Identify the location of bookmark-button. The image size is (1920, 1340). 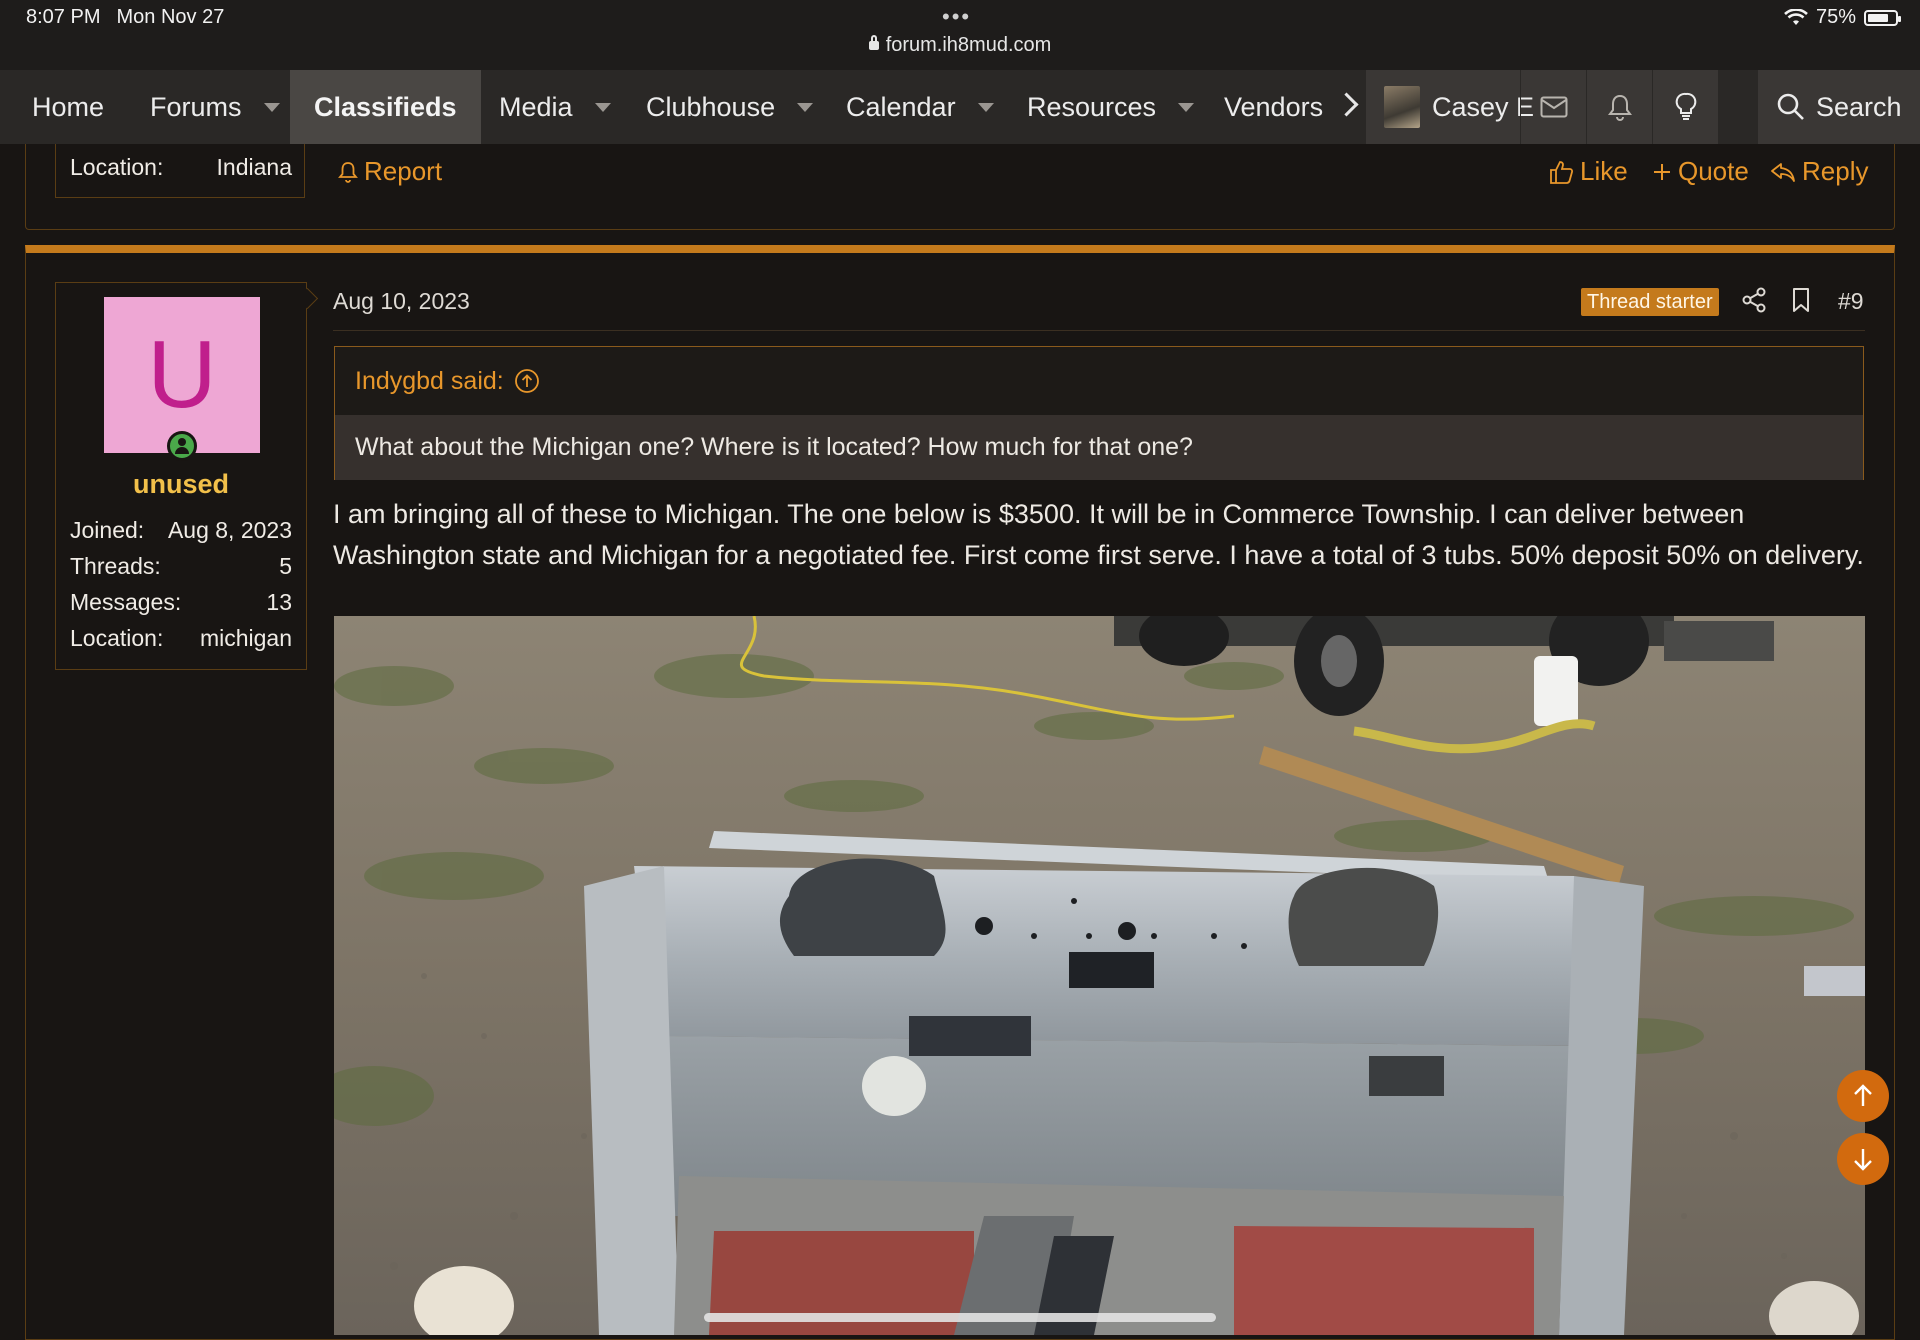
(1801, 302).